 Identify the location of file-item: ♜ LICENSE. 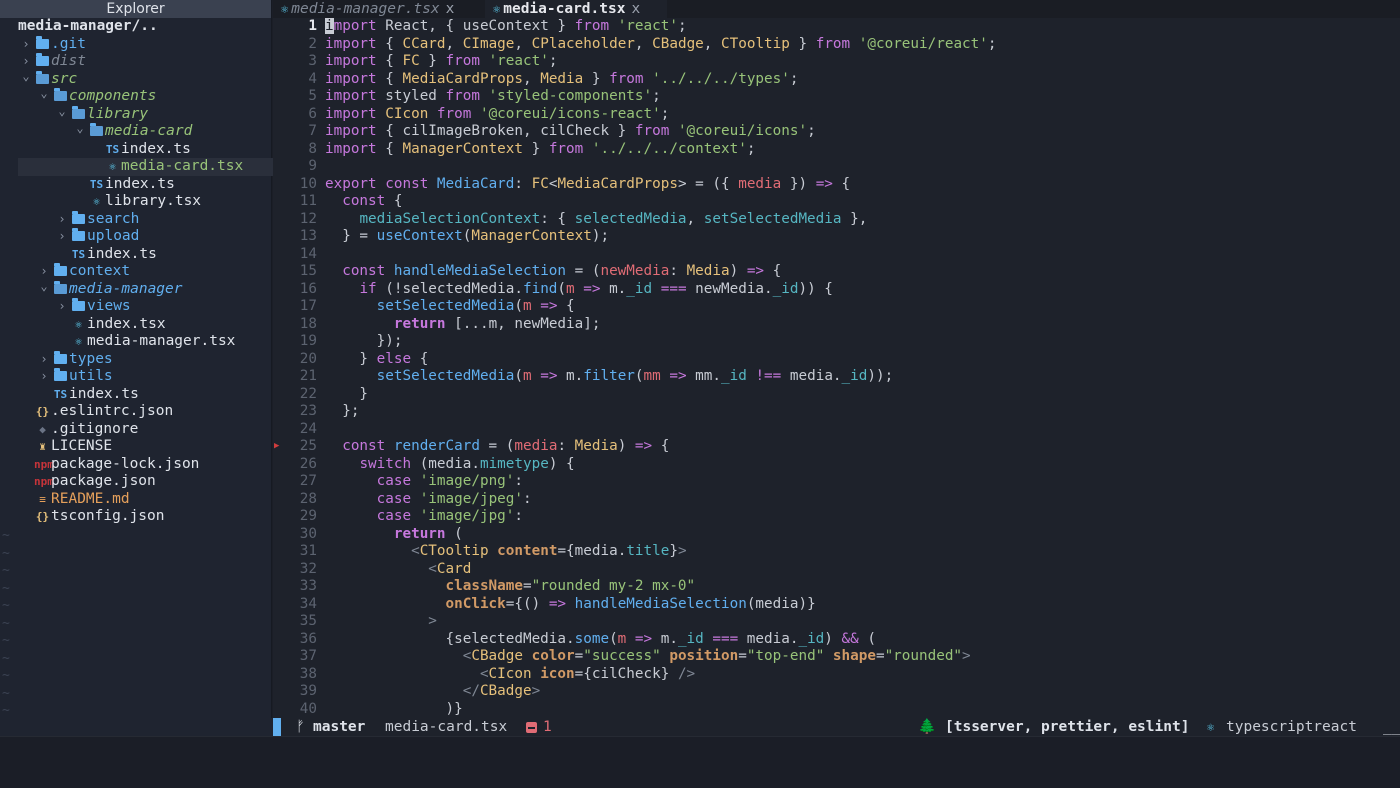
(135, 447).